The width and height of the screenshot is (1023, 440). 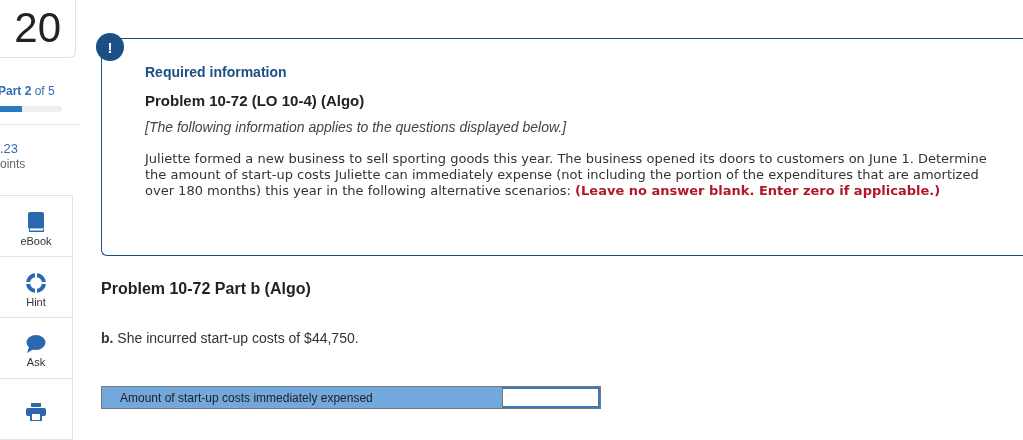 What do you see at coordinates (551, 397) in the screenshot?
I see `answer-field` at bounding box center [551, 397].